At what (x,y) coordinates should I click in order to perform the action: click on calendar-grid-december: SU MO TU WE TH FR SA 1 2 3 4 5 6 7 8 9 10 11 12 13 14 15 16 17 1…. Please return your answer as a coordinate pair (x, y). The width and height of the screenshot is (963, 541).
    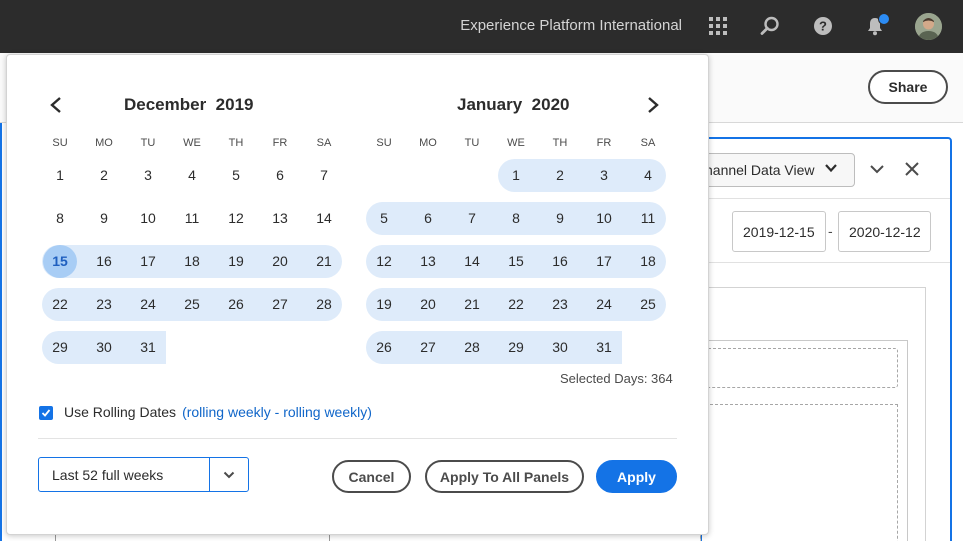
    Looking at the image, I should click on (192, 250).